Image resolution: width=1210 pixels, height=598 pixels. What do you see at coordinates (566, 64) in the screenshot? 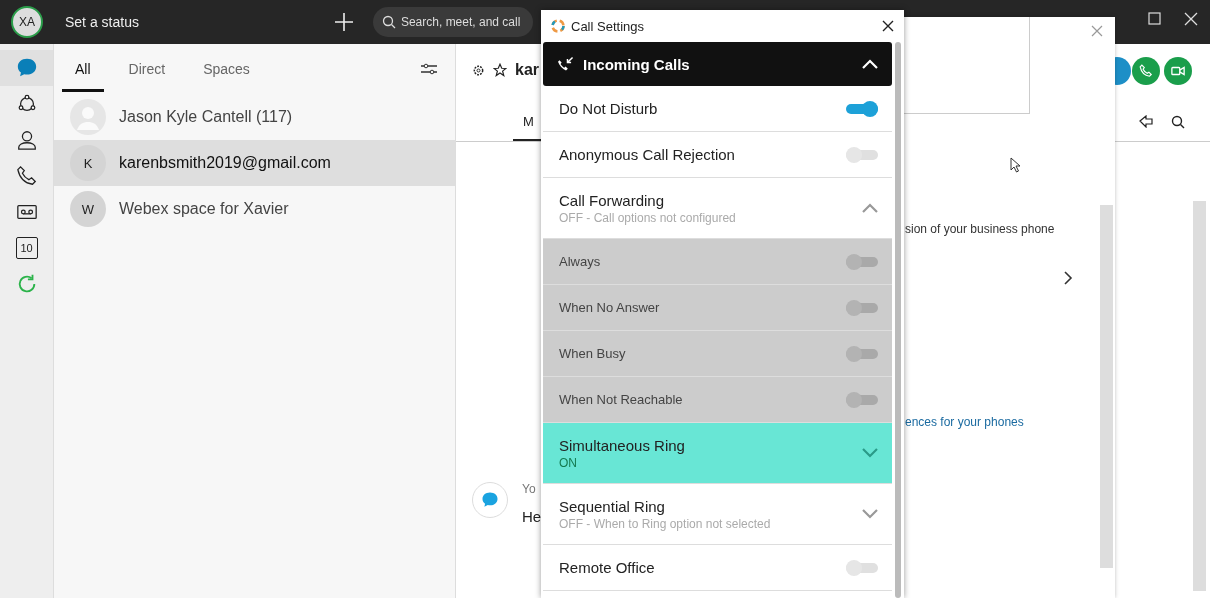
I see `incoming-call-icon` at bounding box center [566, 64].